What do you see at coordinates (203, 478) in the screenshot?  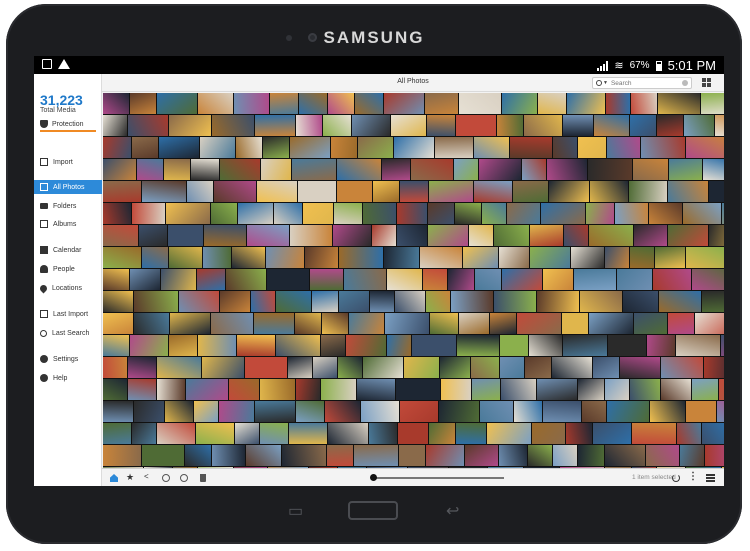 I see `trash-icon` at bounding box center [203, 478].